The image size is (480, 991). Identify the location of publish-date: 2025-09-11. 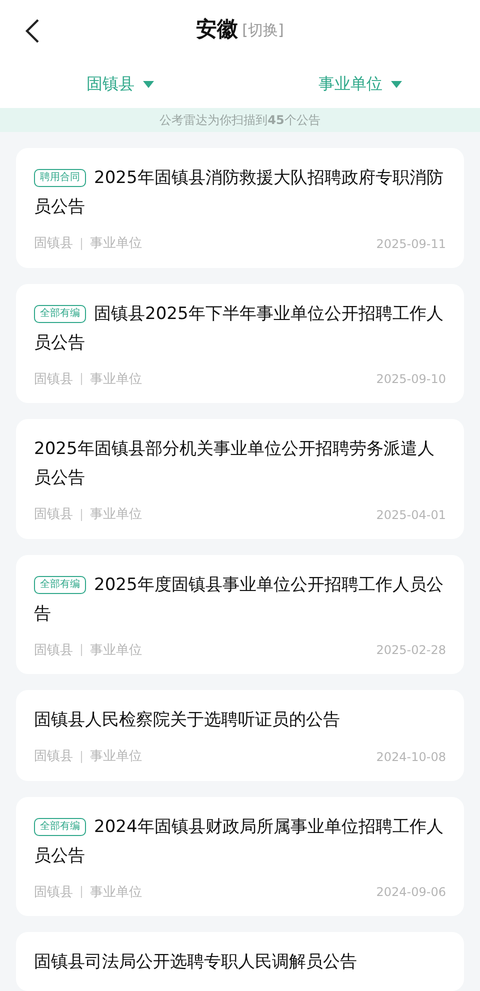
(411, 244).